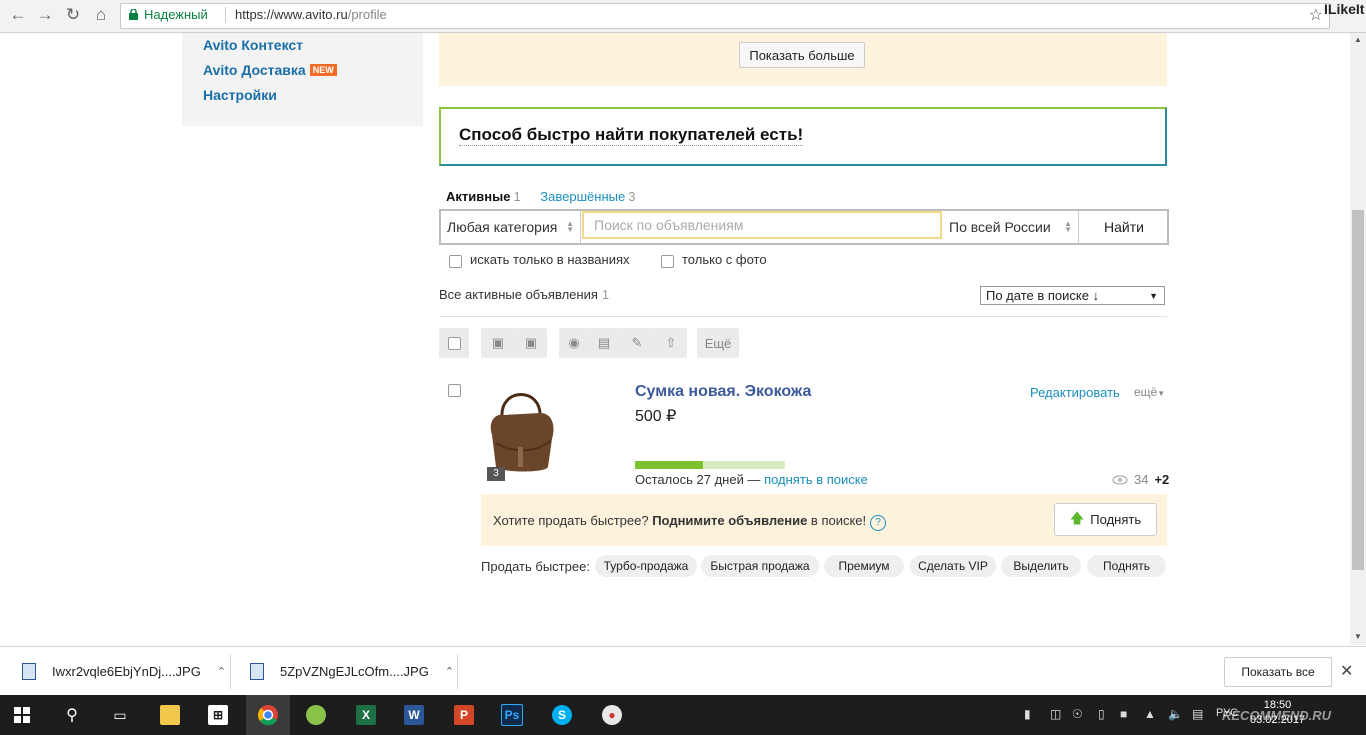 The width and height of the screenshot is (1366, 735). What do you see at coordinates (570, 226) in the screenshot?
I see `select-arrows-icon: ▲ ▼` at bounding box center [570, 226].